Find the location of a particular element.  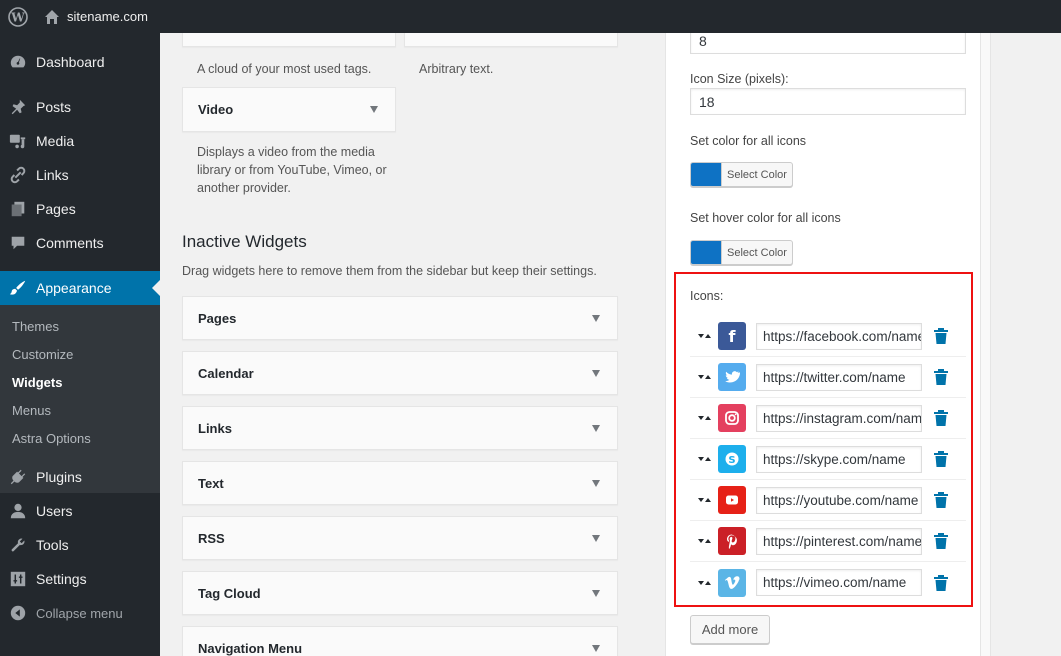

wordpress-logo-icon: W is located at coordinates (18, 16).